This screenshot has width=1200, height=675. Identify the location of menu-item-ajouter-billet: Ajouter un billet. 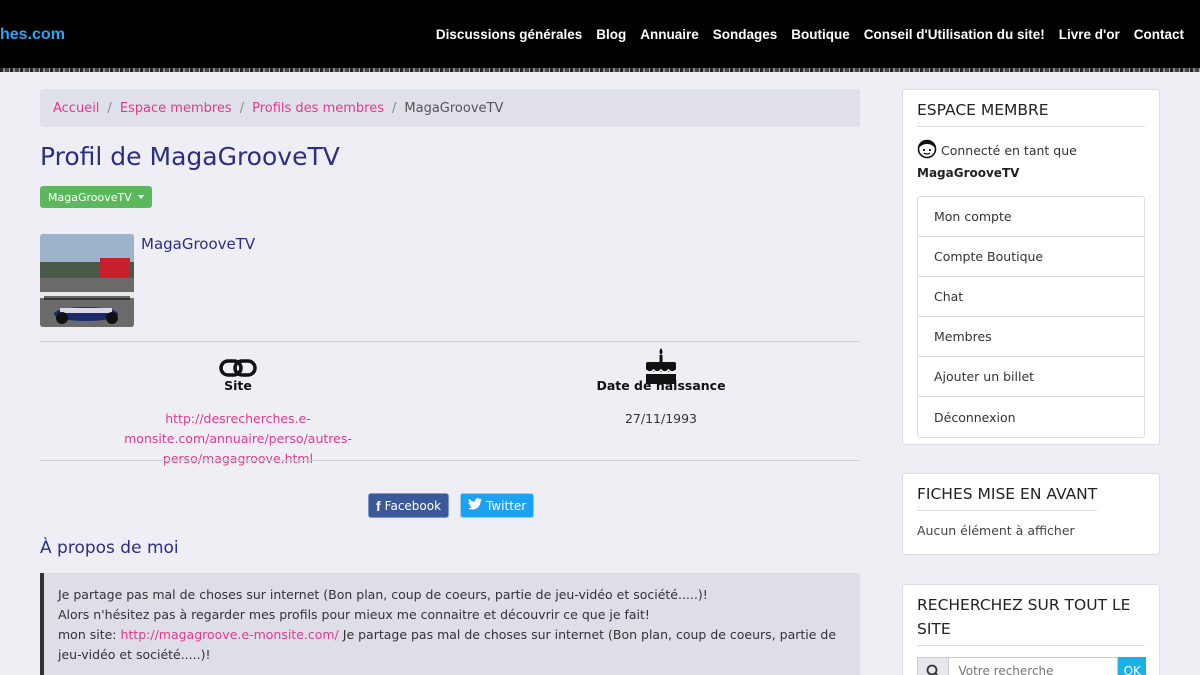
(1031, 377).